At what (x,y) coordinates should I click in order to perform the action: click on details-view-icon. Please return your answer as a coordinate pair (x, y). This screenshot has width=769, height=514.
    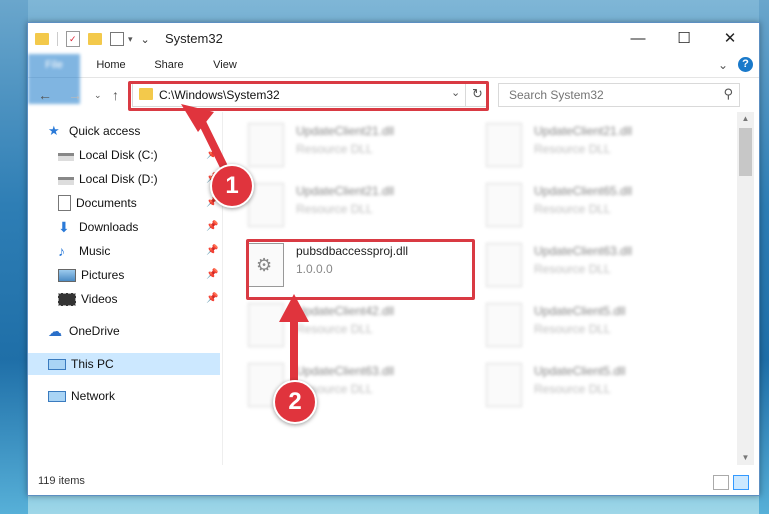
    Looking at the image, I should click on (721, 482).